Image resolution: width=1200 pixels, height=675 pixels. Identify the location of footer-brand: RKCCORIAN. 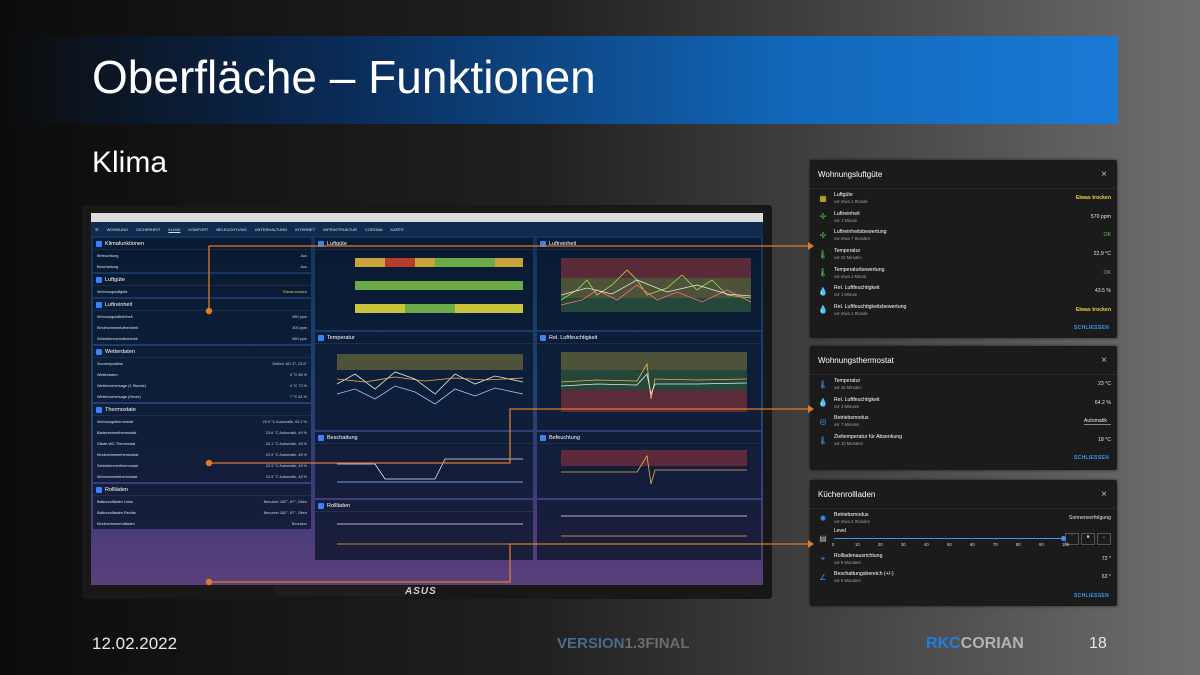
(975, 644).